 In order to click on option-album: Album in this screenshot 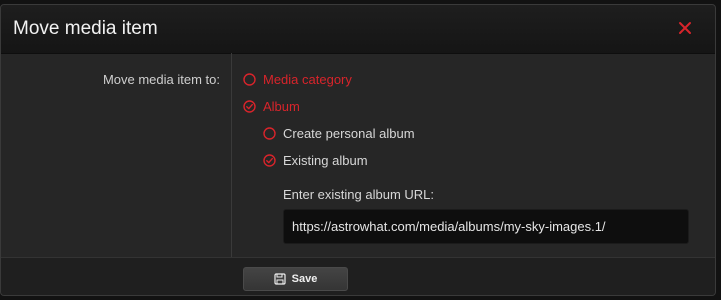, I will do `click(271, 106)`.